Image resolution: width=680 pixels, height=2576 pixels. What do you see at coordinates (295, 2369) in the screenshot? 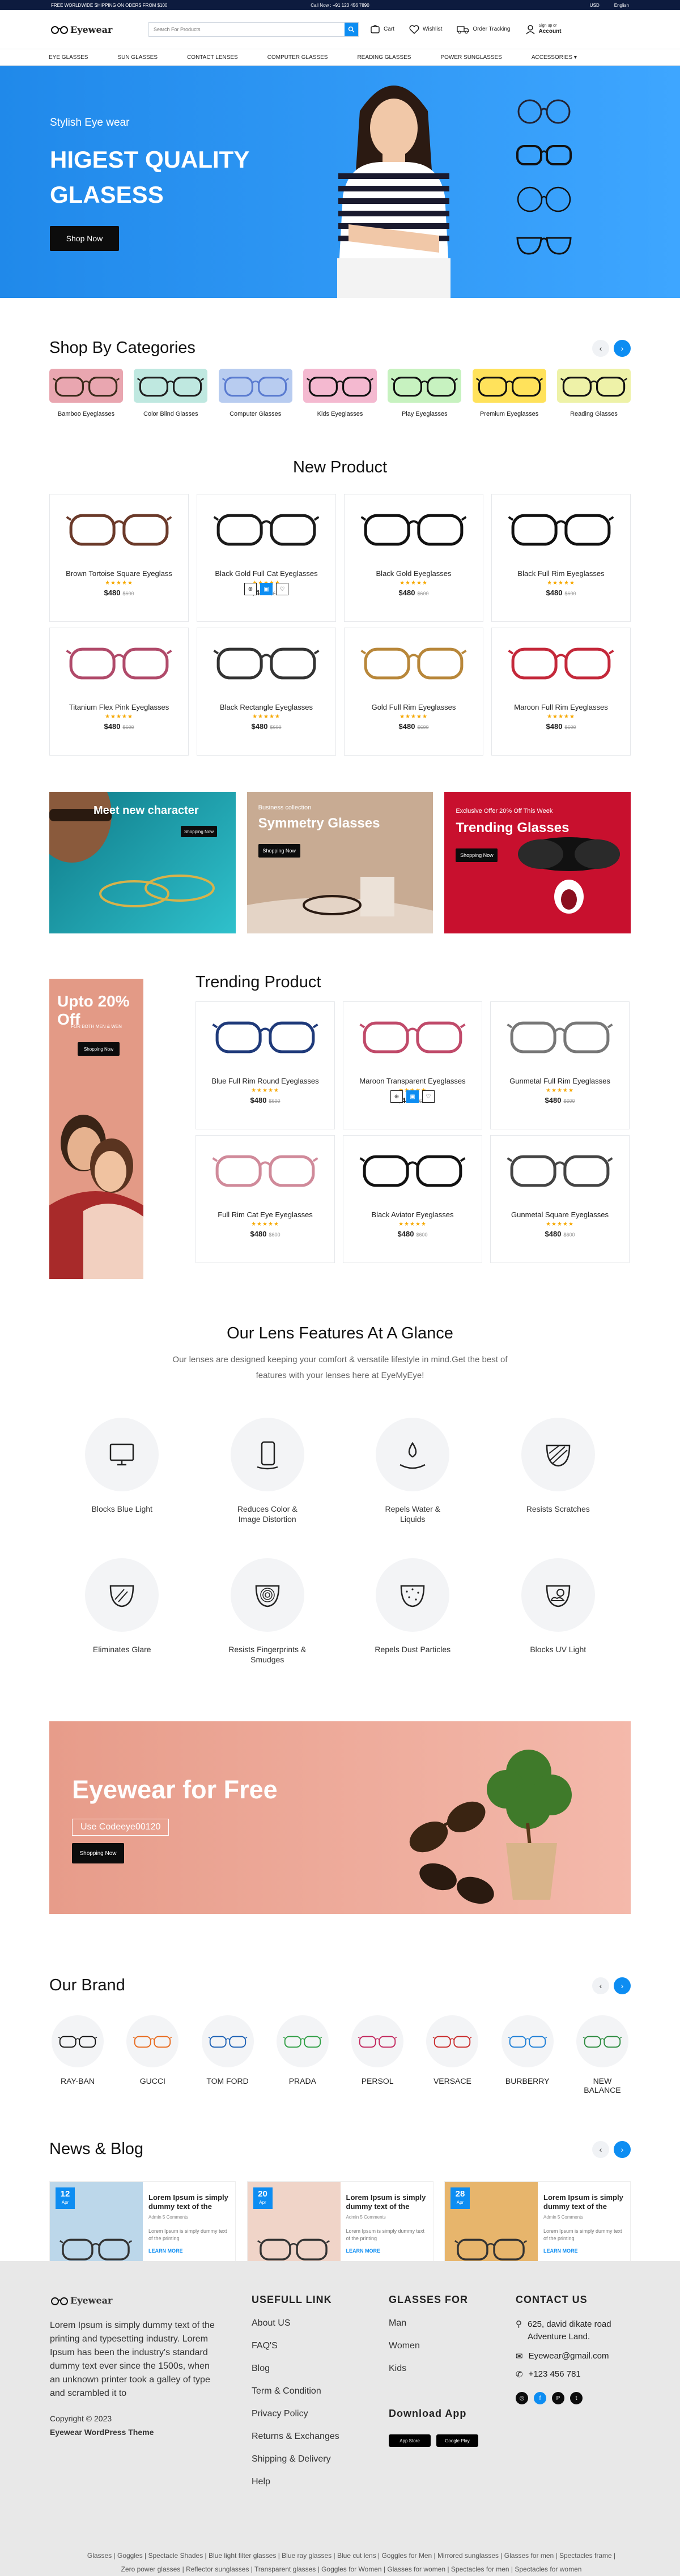
I see `footer-useful-link: Blog` at bounding box center [295, 2369].